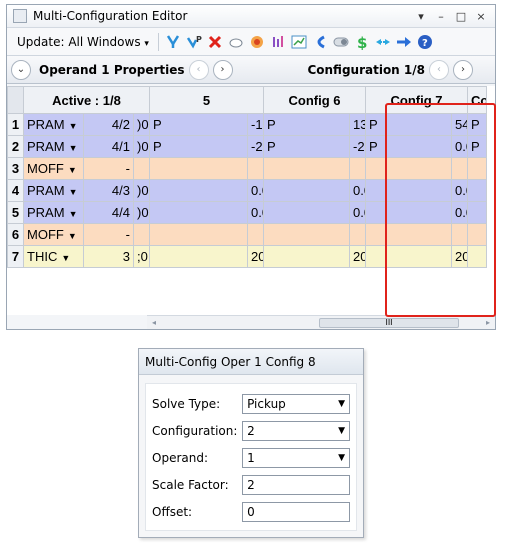 The width and height of the screenshot is (512, 544). Describe the element at coordinates (477, 100) in the screenshot. I see `config-8-column-header: Config 8` at that location.